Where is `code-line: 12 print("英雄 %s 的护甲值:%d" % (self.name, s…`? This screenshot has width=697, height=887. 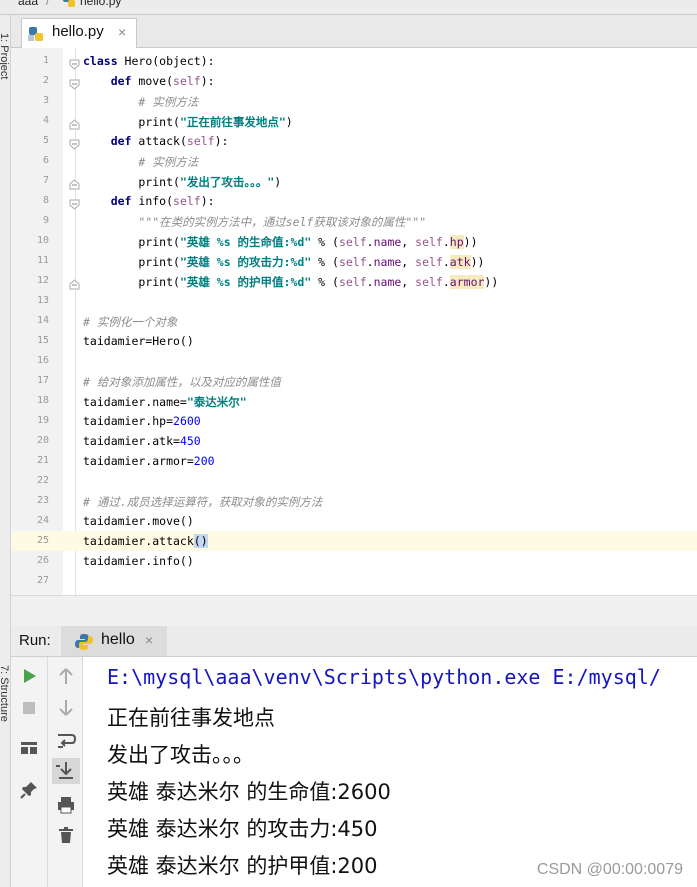 code-line: 12 print("英雄 %s 的护甲值:%d" % (self.name, s… is located at coordinates (354, 281).